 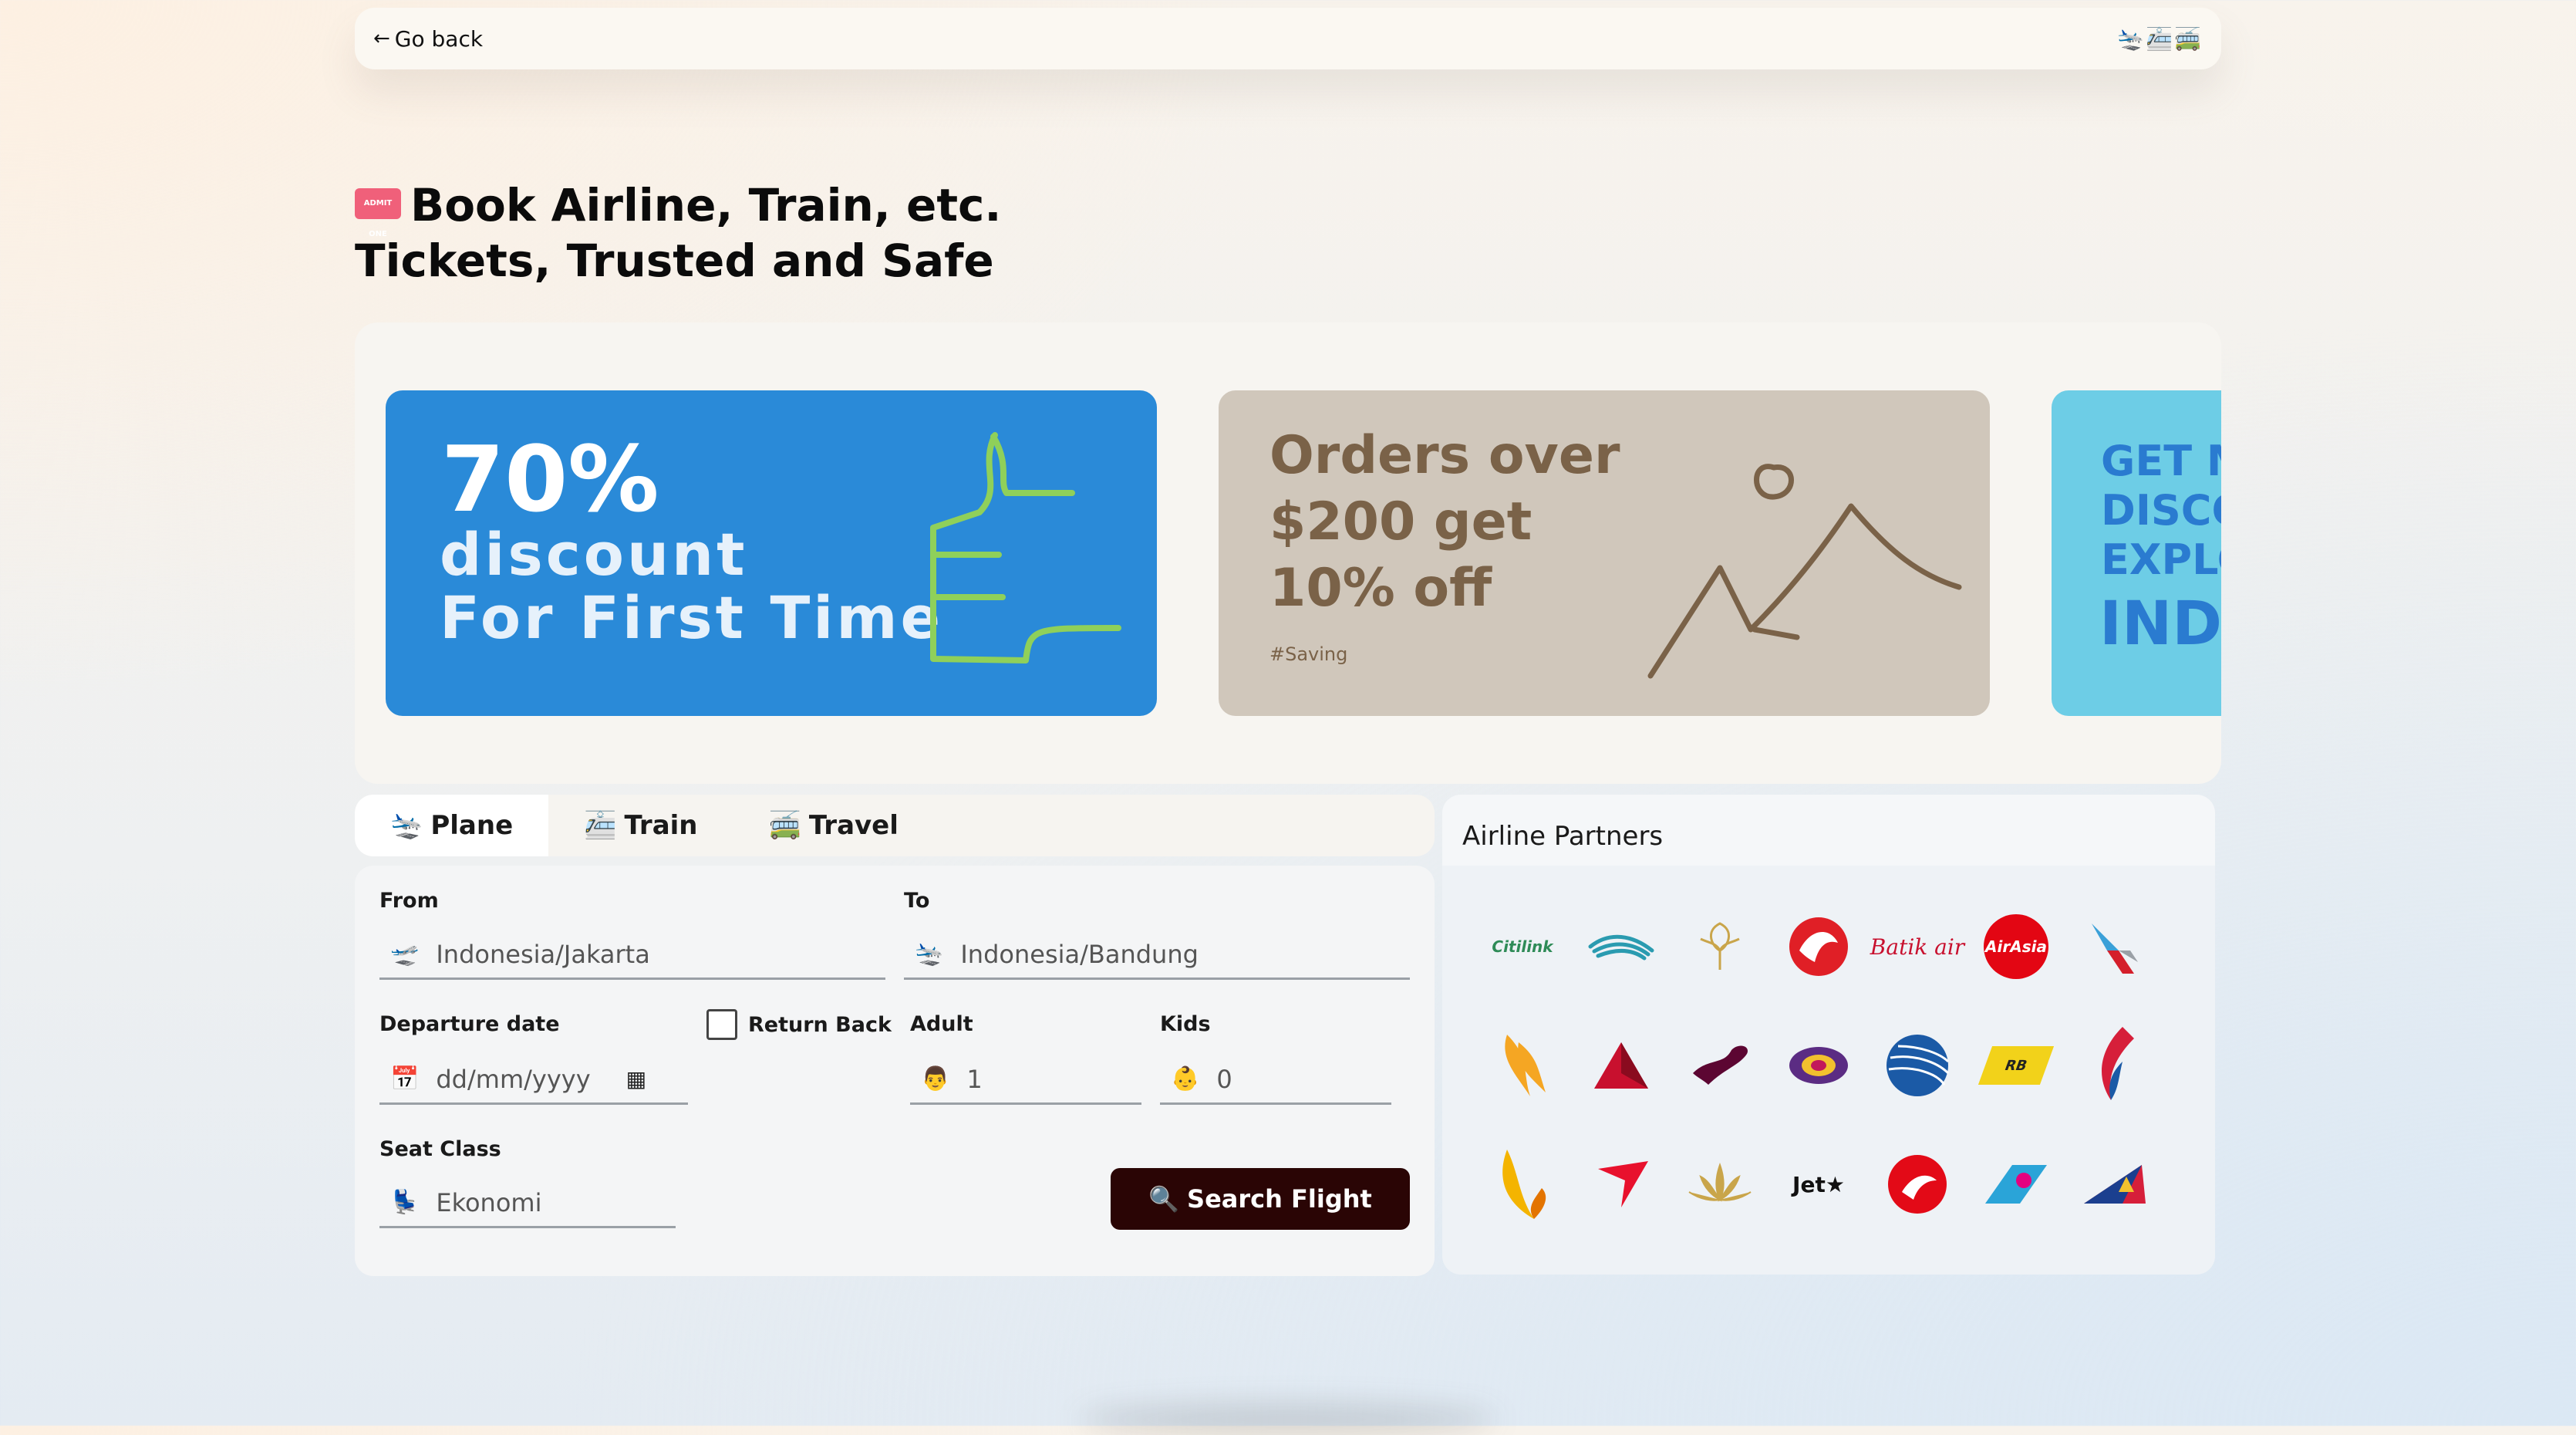 I want to click on singapore-airlines-logo, so click(x=1522, y=1065).